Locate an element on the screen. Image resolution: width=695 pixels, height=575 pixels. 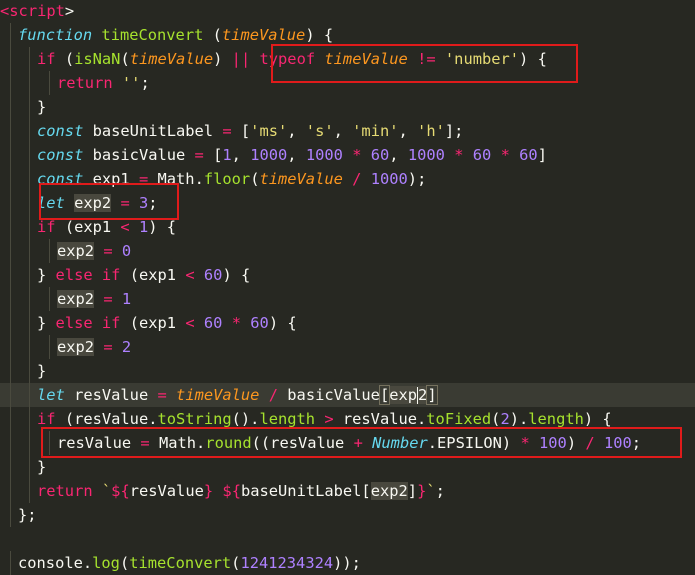
code-token: toFixed is located at coordinates (459, 419).